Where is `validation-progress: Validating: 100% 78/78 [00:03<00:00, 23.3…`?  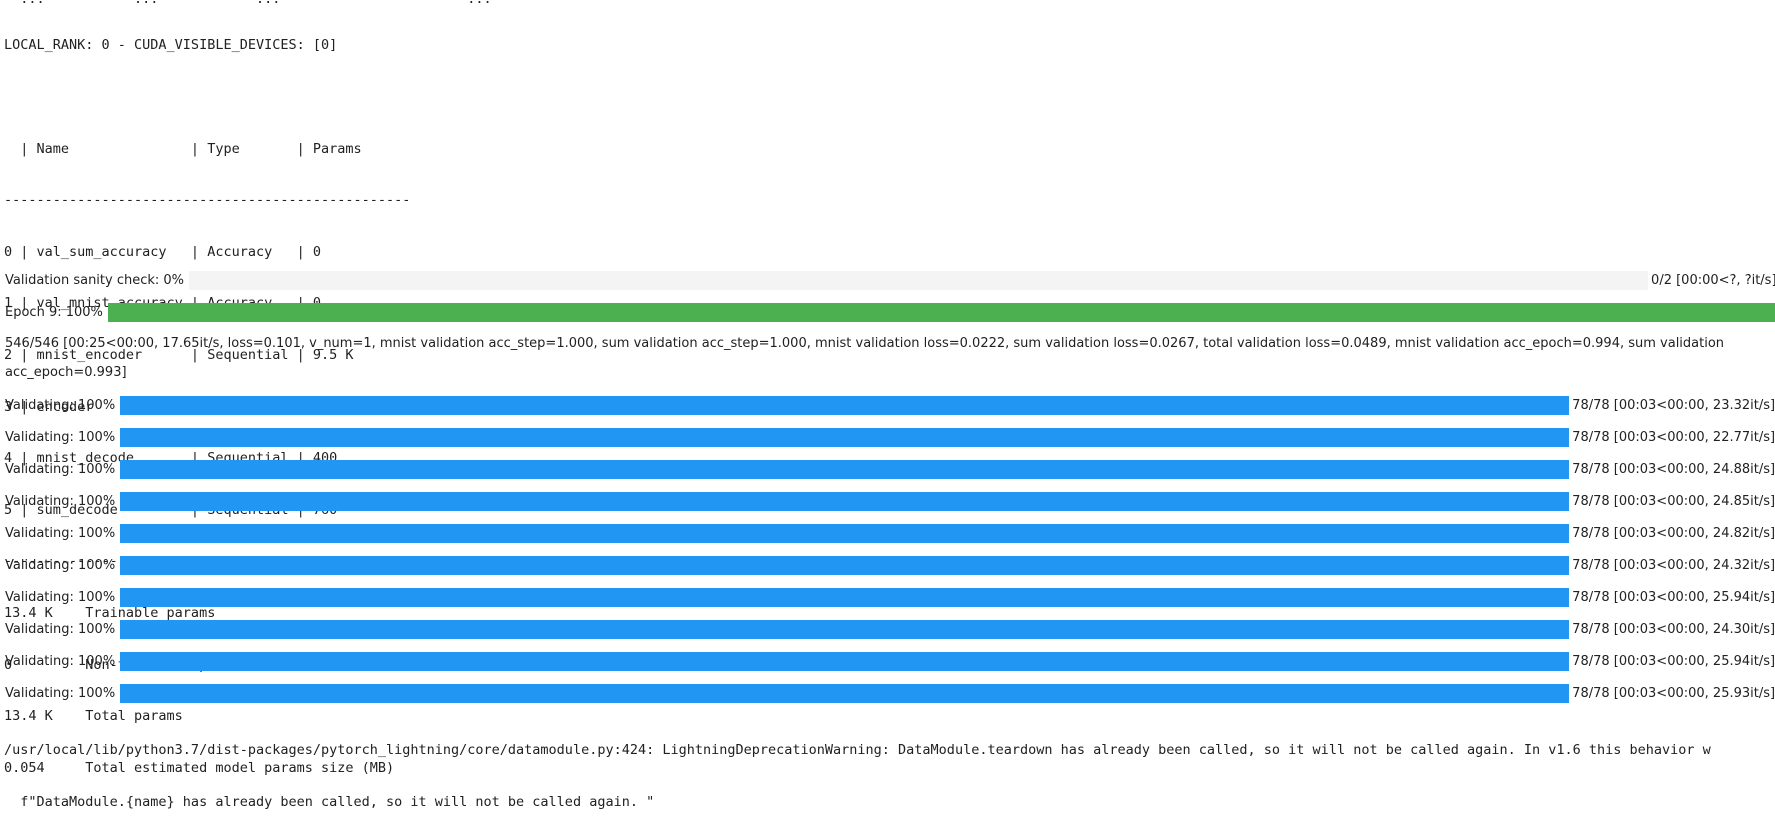
validation-progress: Validating: 100% 78/78 [00:03<00:00, 23.3… is located at coordinates (887, 405).